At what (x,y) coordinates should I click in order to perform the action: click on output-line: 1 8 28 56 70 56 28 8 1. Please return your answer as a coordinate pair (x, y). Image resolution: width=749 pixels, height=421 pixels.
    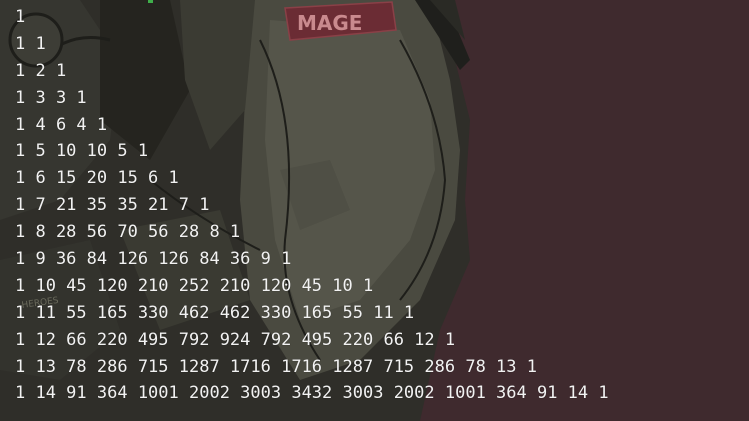
    Looking at the image, I should click on (128, 232).